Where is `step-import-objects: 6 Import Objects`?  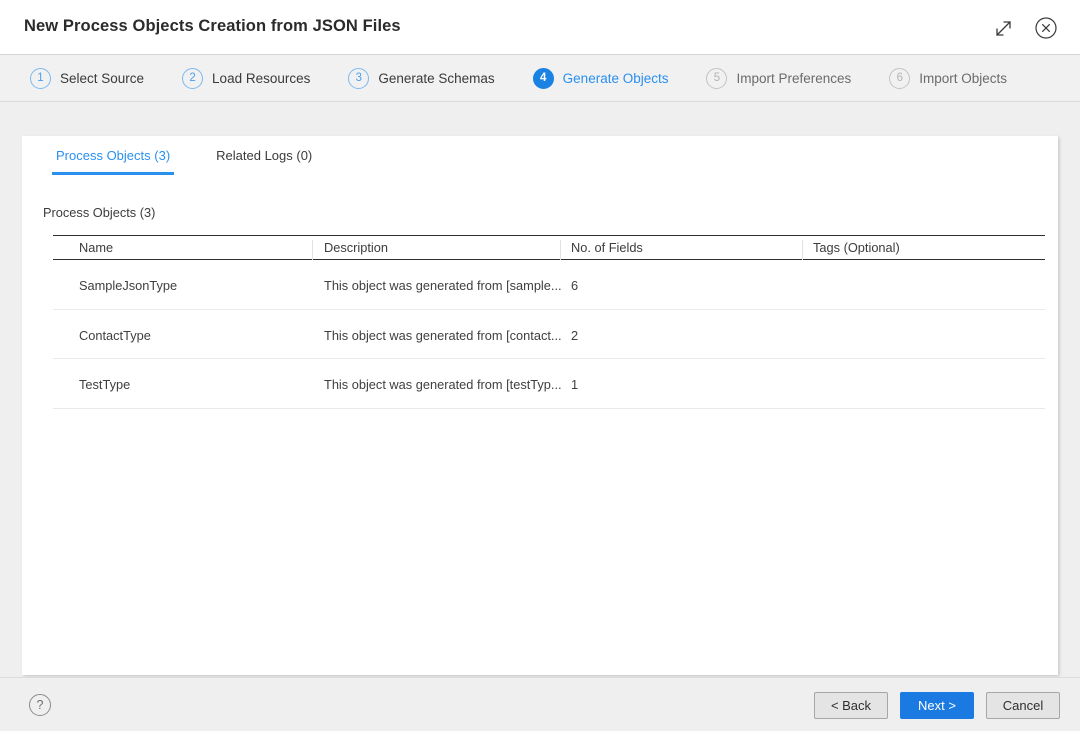 step-import-objects: 6 Import Objects is located at coordinates (948, 78).